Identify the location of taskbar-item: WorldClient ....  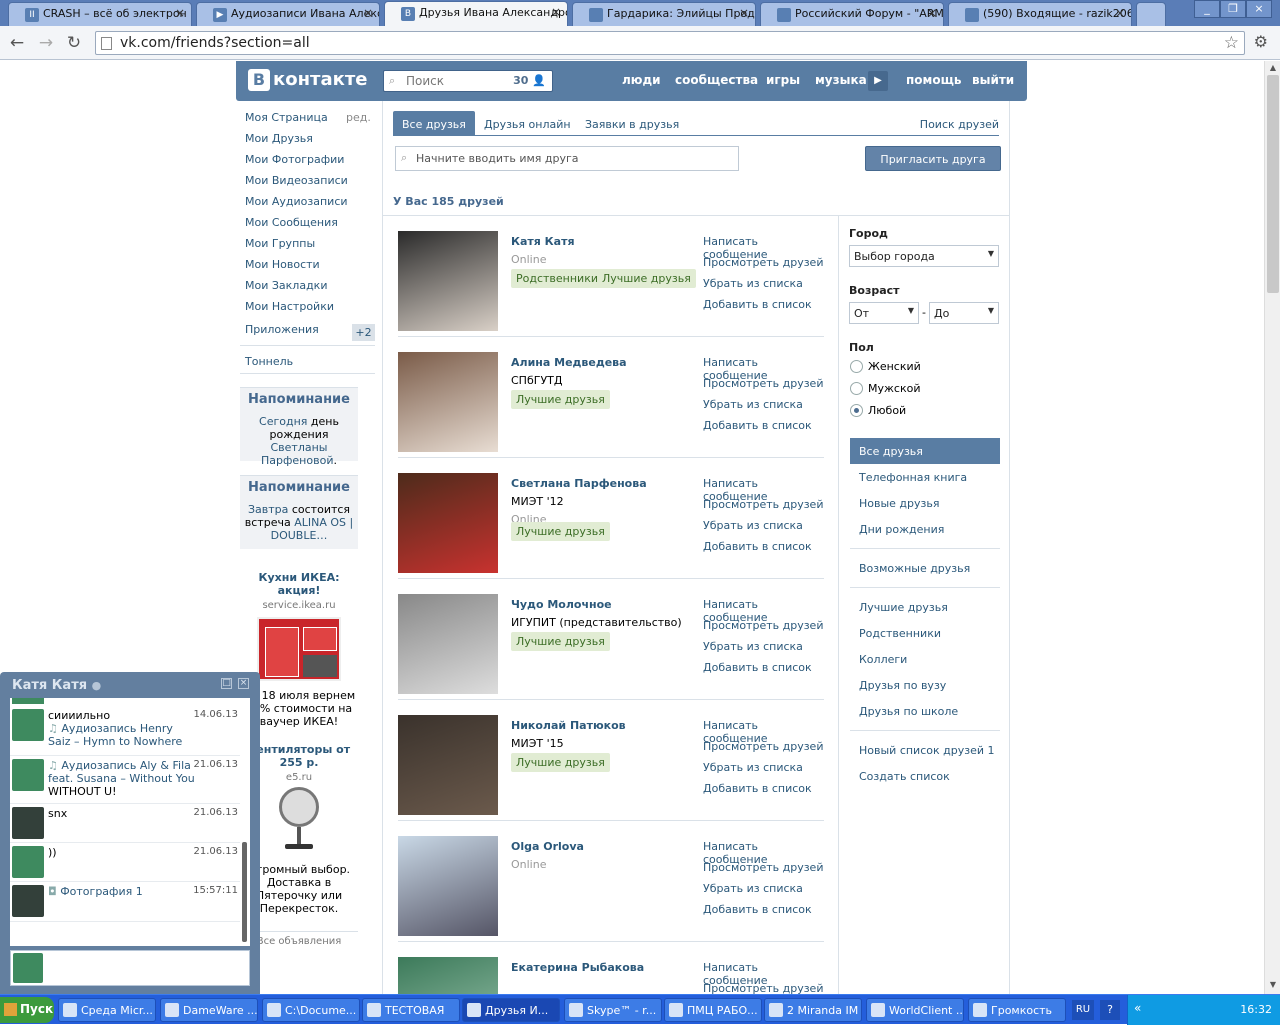
(915, 1010).